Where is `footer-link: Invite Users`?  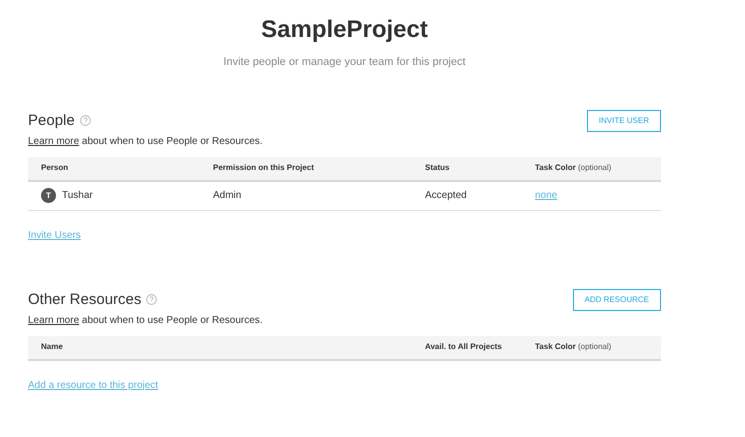 footer-link: Invite Users is located at coordinates (54, 235).